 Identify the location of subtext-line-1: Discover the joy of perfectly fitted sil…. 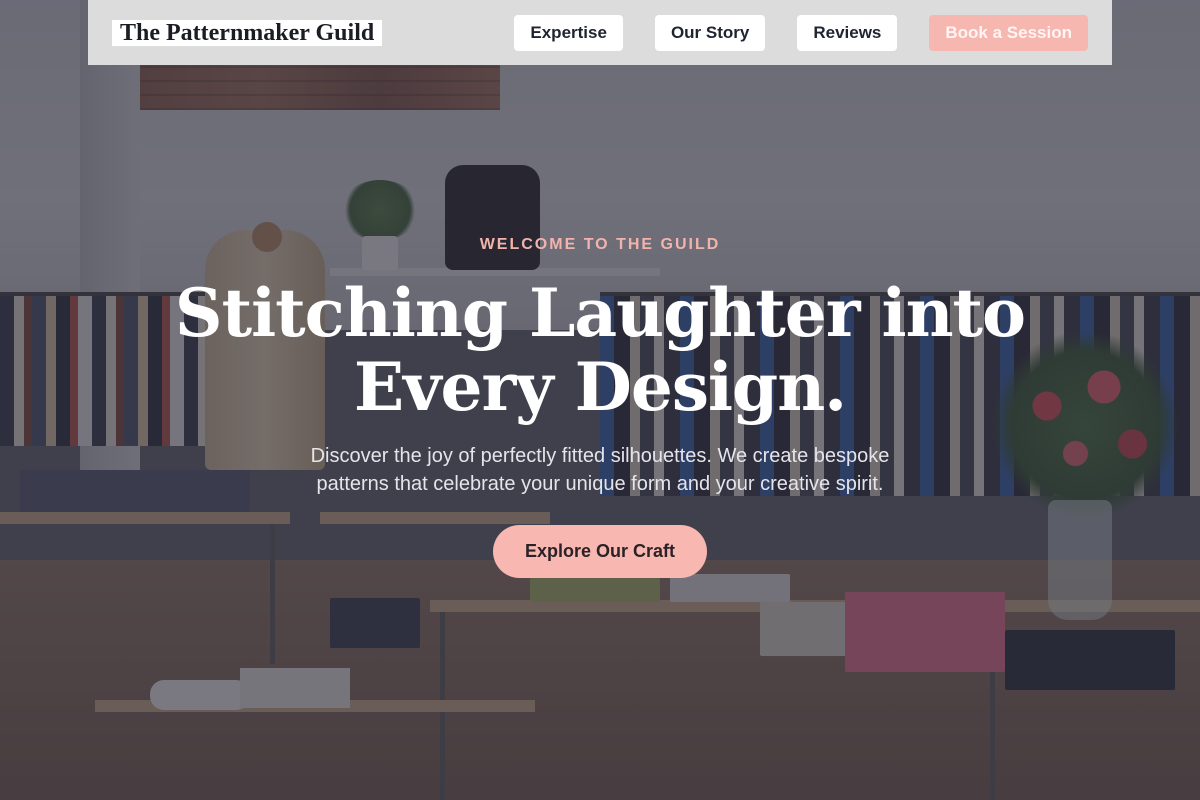
(600, 456).